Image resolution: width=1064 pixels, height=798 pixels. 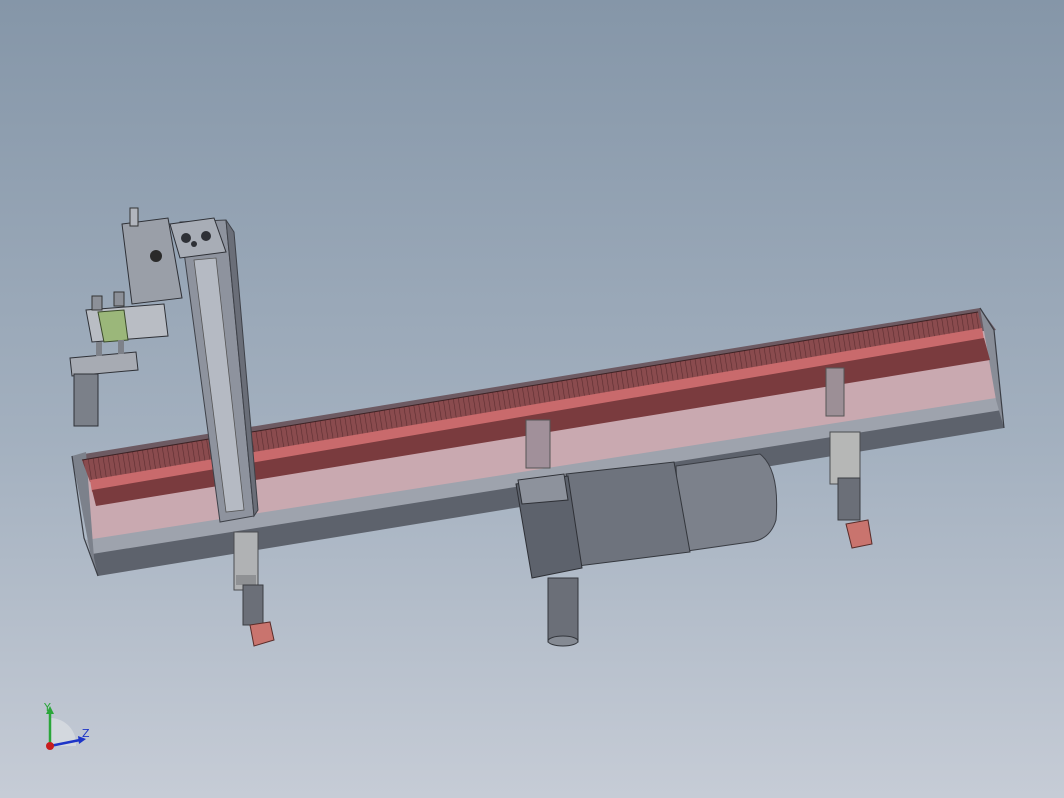 What do you see at coordinates (254, 589) in the screenshot?
I see `support-leg-left` at bounding box center [254, 589].